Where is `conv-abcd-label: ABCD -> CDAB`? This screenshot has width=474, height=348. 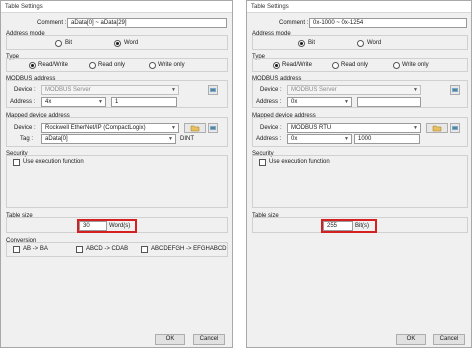 conv-abcd-label: ABCD -> CDAB is located at coordinates (107, 249).